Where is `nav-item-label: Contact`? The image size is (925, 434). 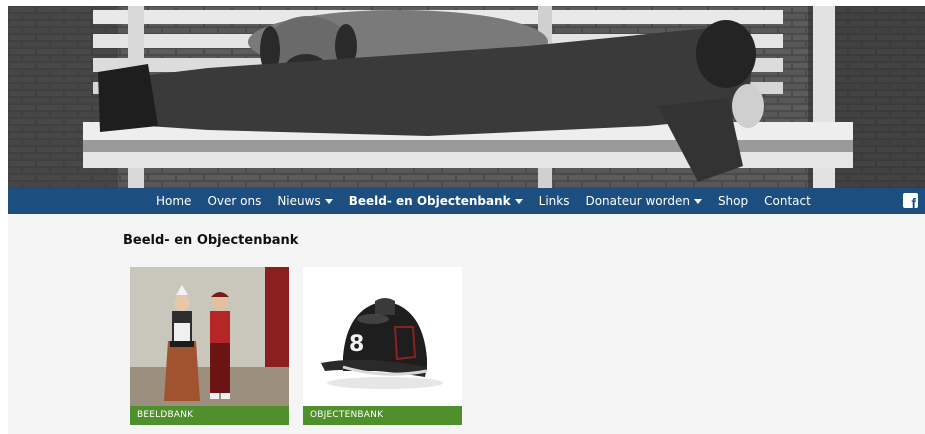 nav-item-label: Contact is located at coordinates (787, 201).